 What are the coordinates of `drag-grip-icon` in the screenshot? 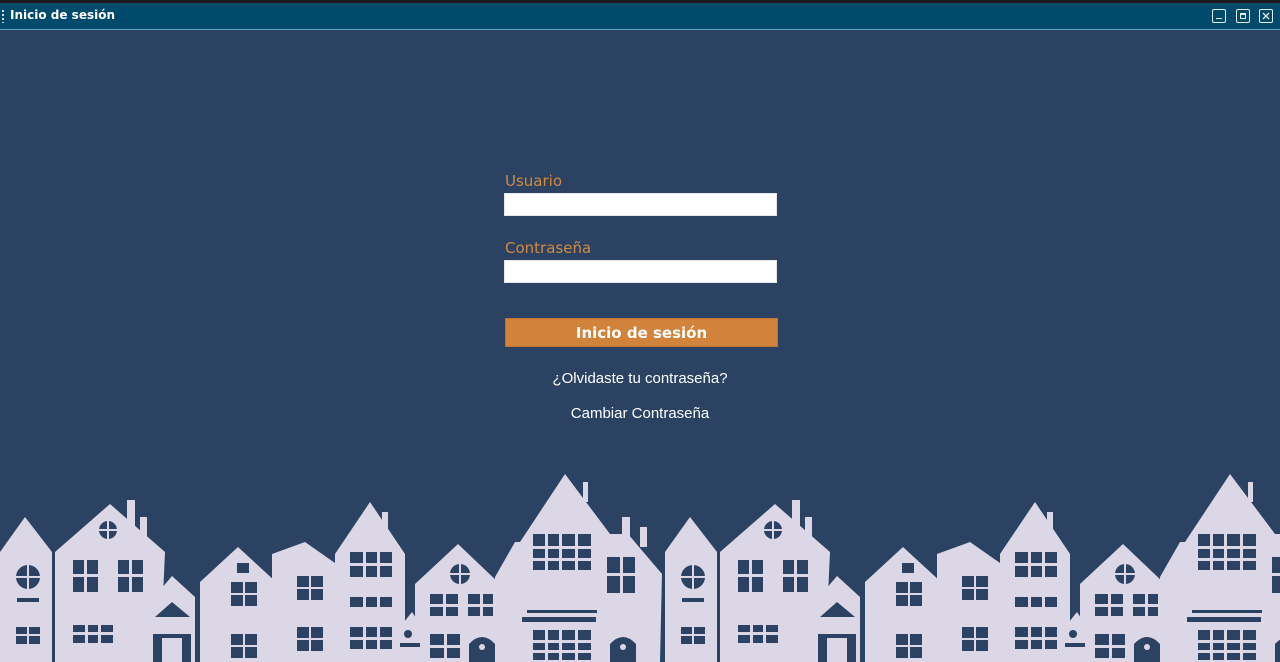 It's located at (3, 16).